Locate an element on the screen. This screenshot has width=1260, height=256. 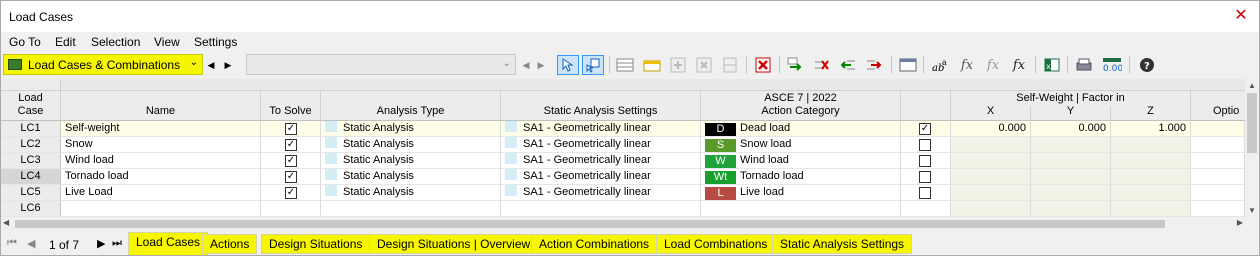
tab-actions: Actions is located at coordinates (230, 244).